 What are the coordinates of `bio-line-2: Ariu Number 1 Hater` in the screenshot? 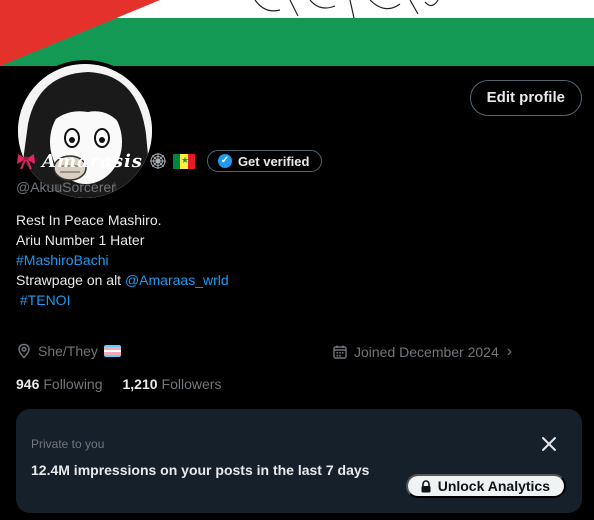 It's located at (80, 240).